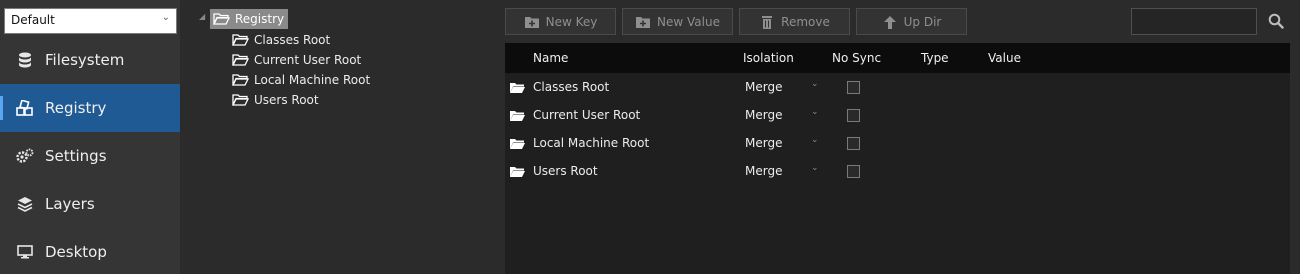 The width and height of the screenshot is (1300, 274). Describe the element at coordinates (76, 252) in the screenshot. I see `sidebar-item-label: Desktop` at that location.